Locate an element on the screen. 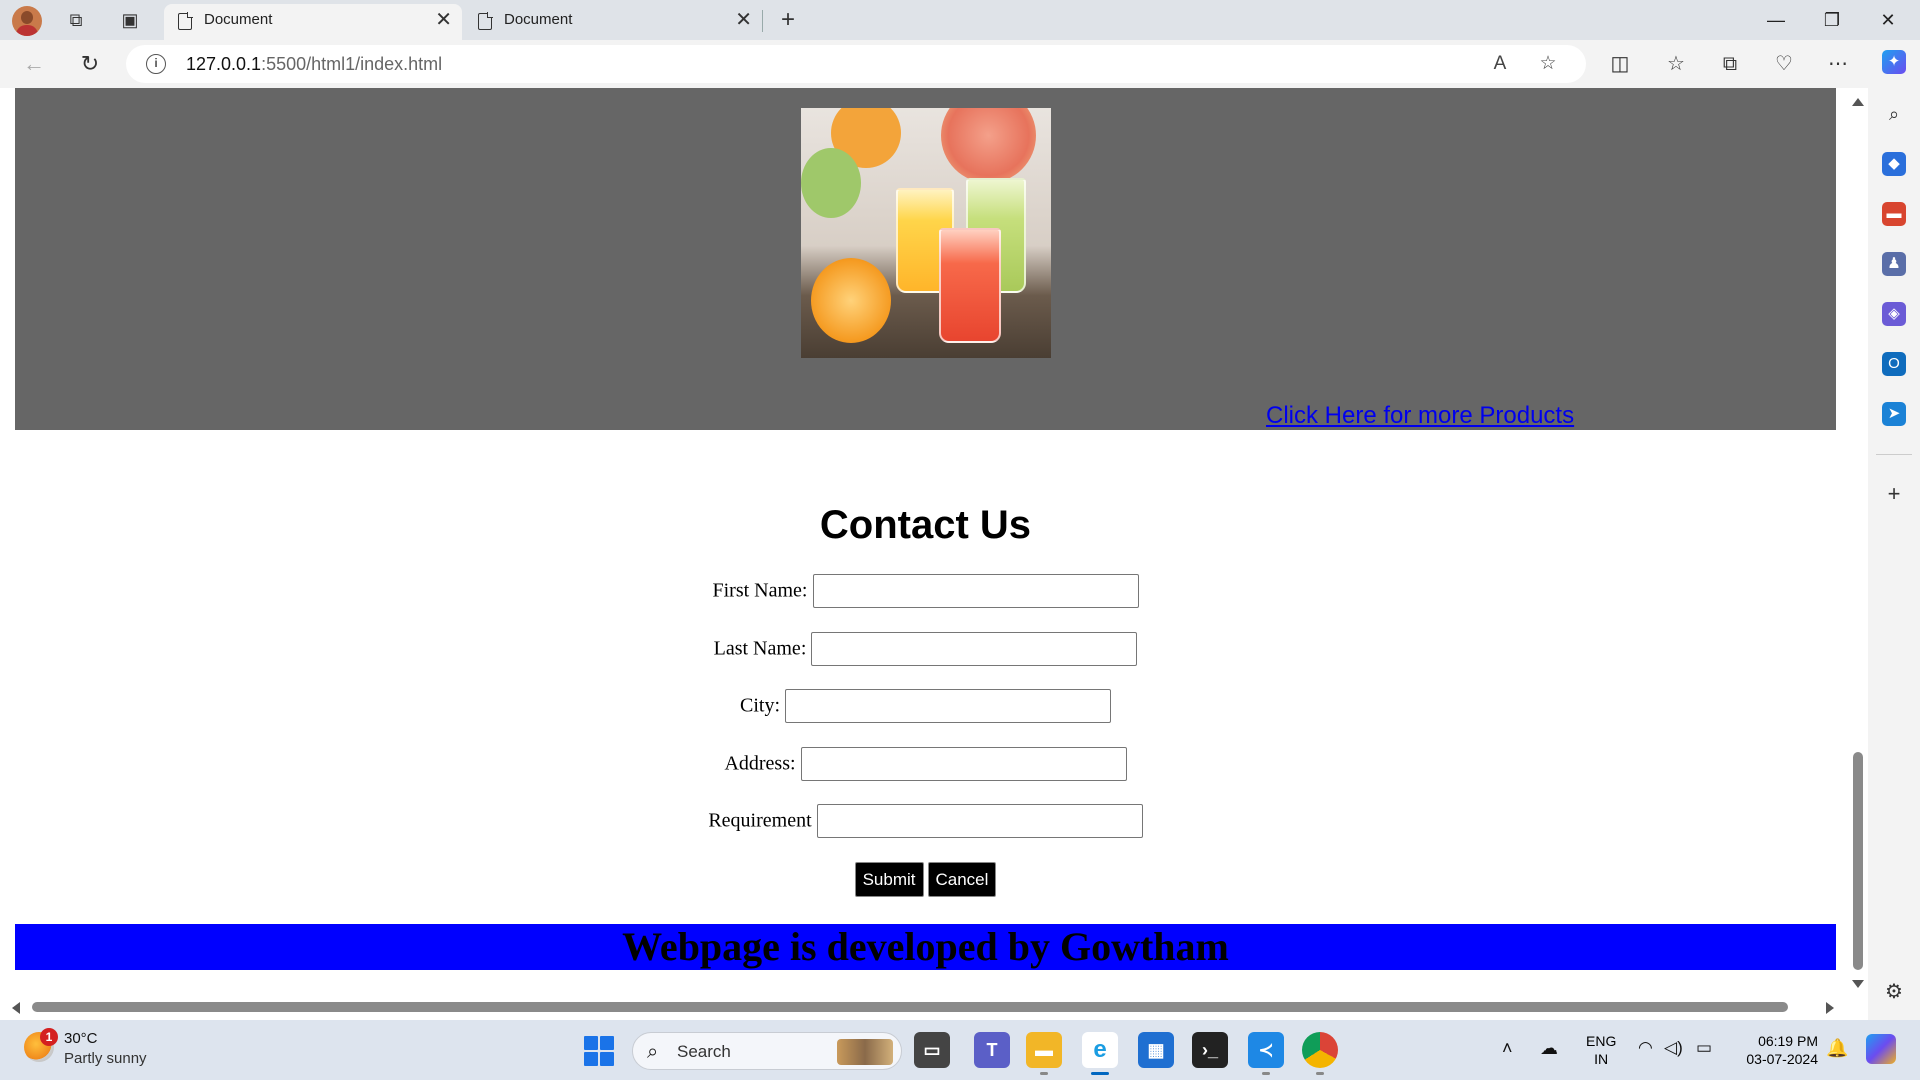 Image resolution: width=1920 pixels, height=1080 pixels. notification-bell-icon: 🔔 is located at coordinates (1837, 1059).